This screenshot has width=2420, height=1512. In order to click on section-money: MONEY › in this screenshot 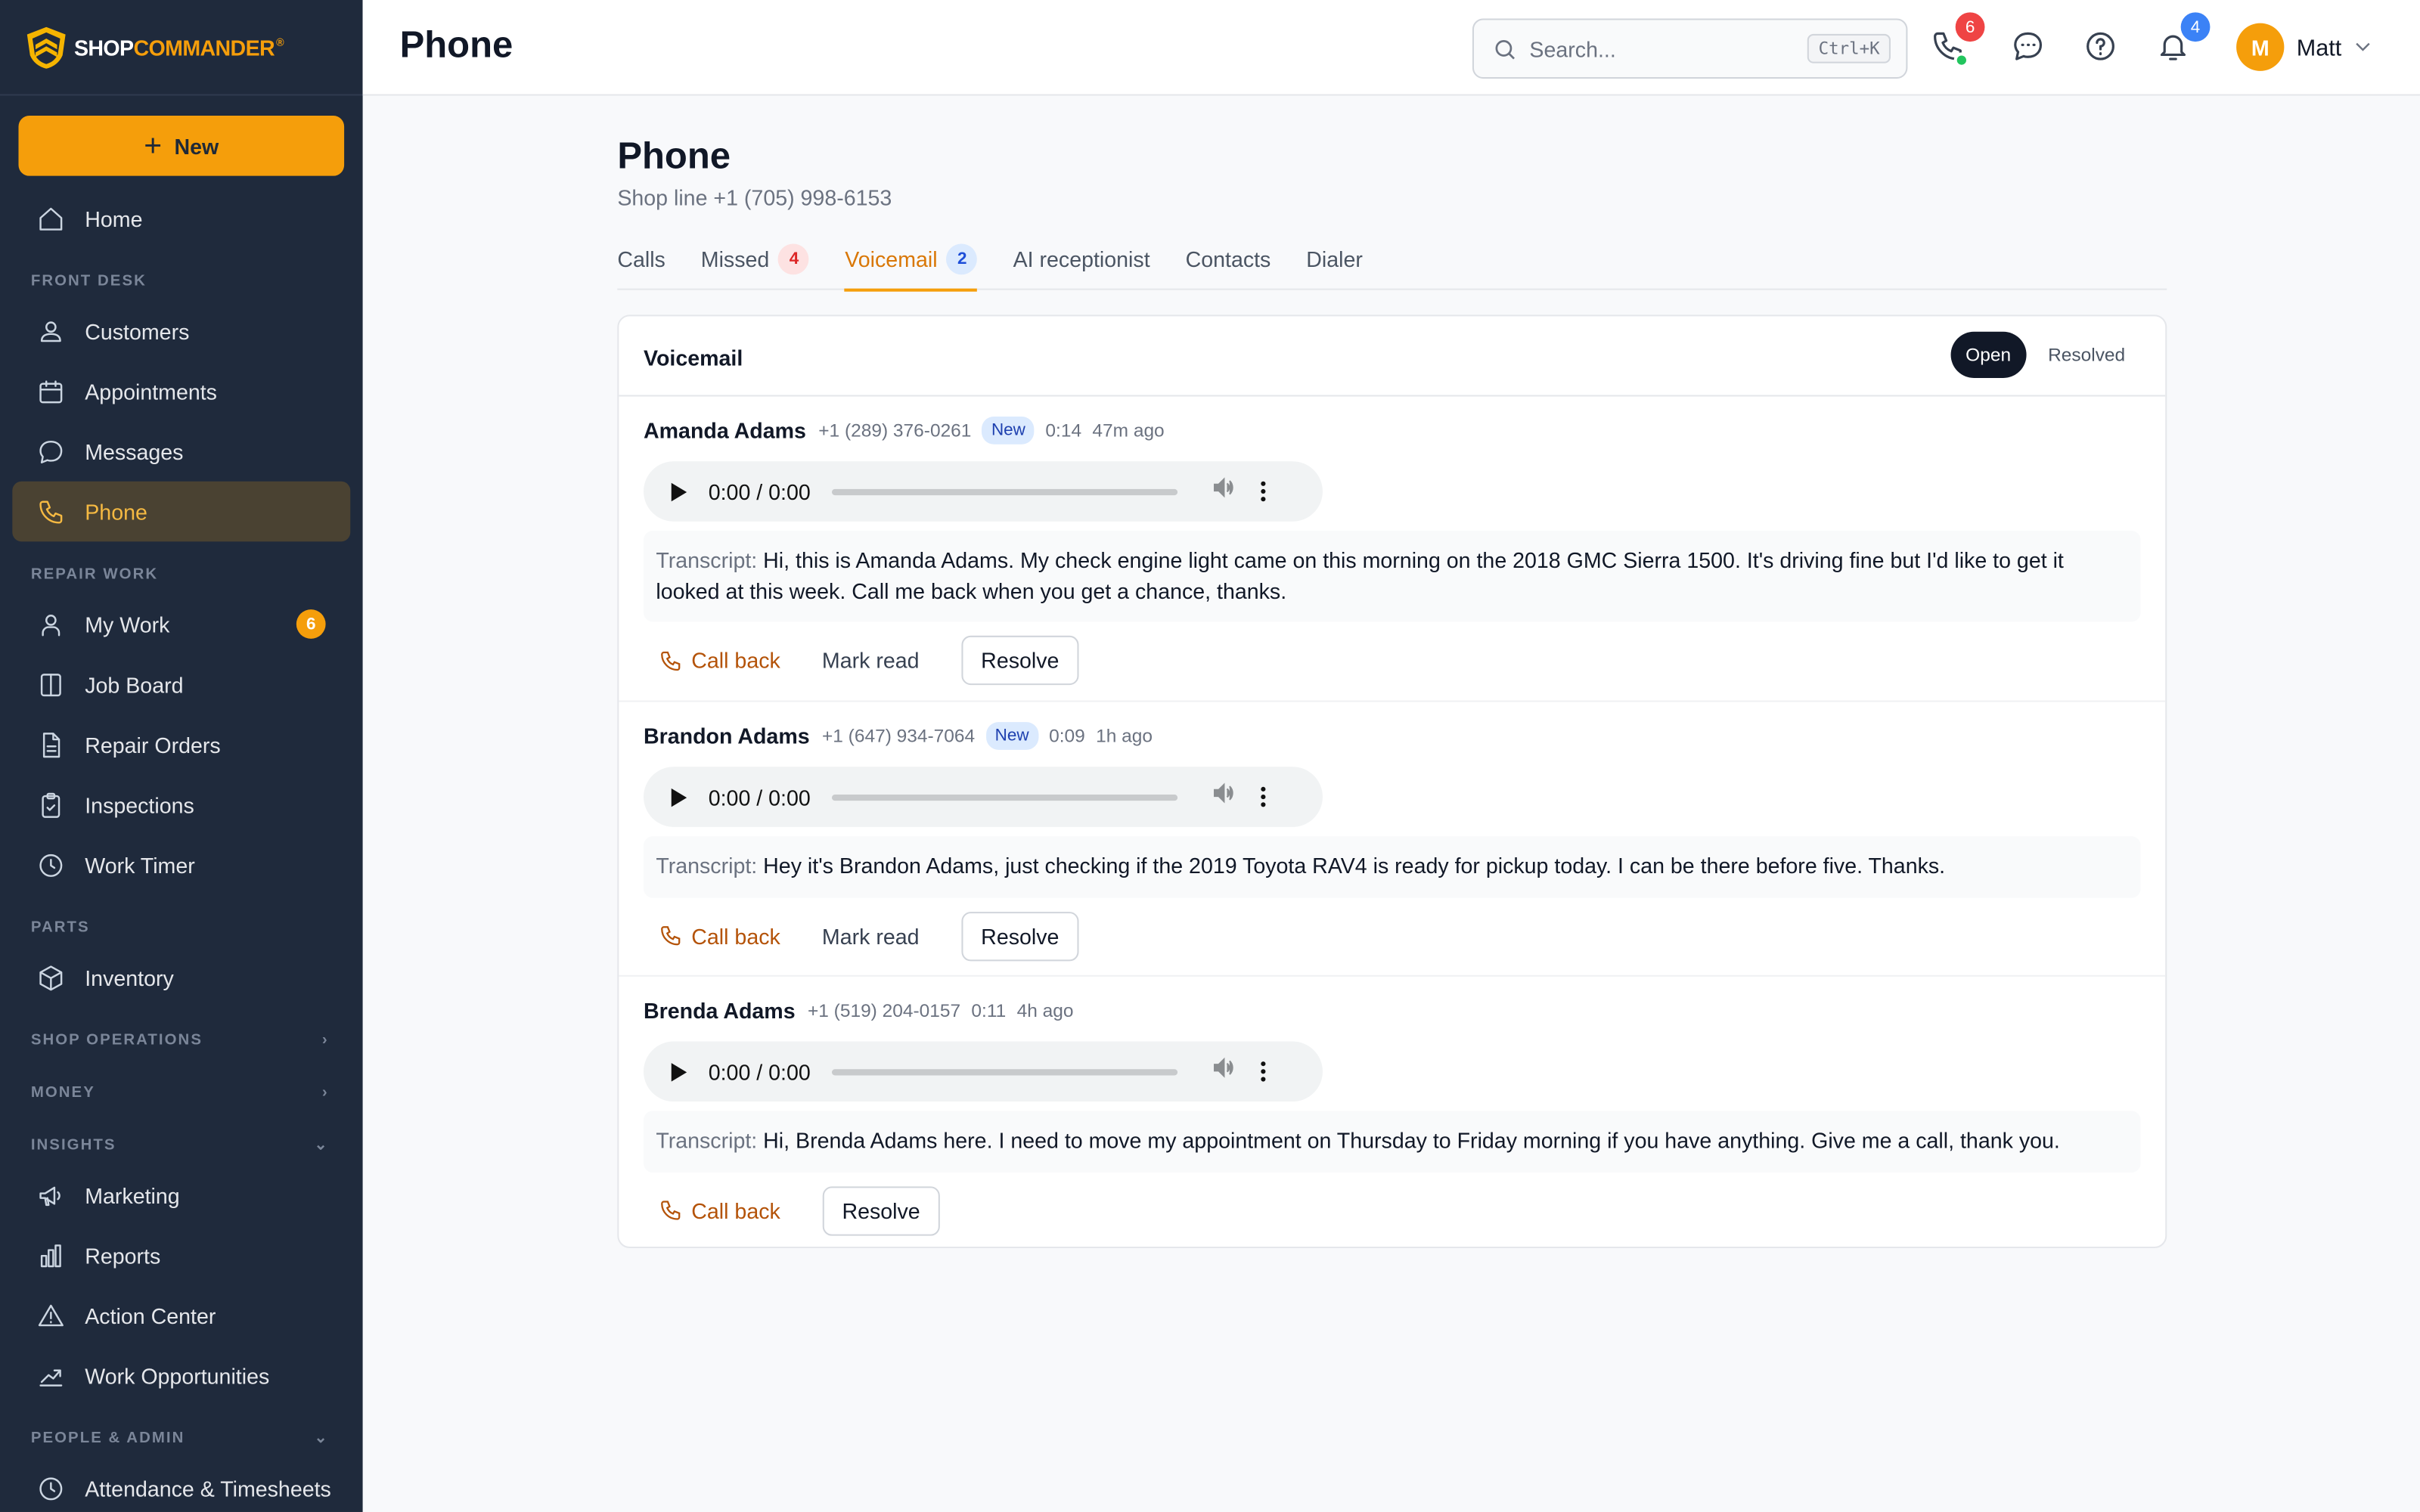, I will do `click(181, 1086)`.